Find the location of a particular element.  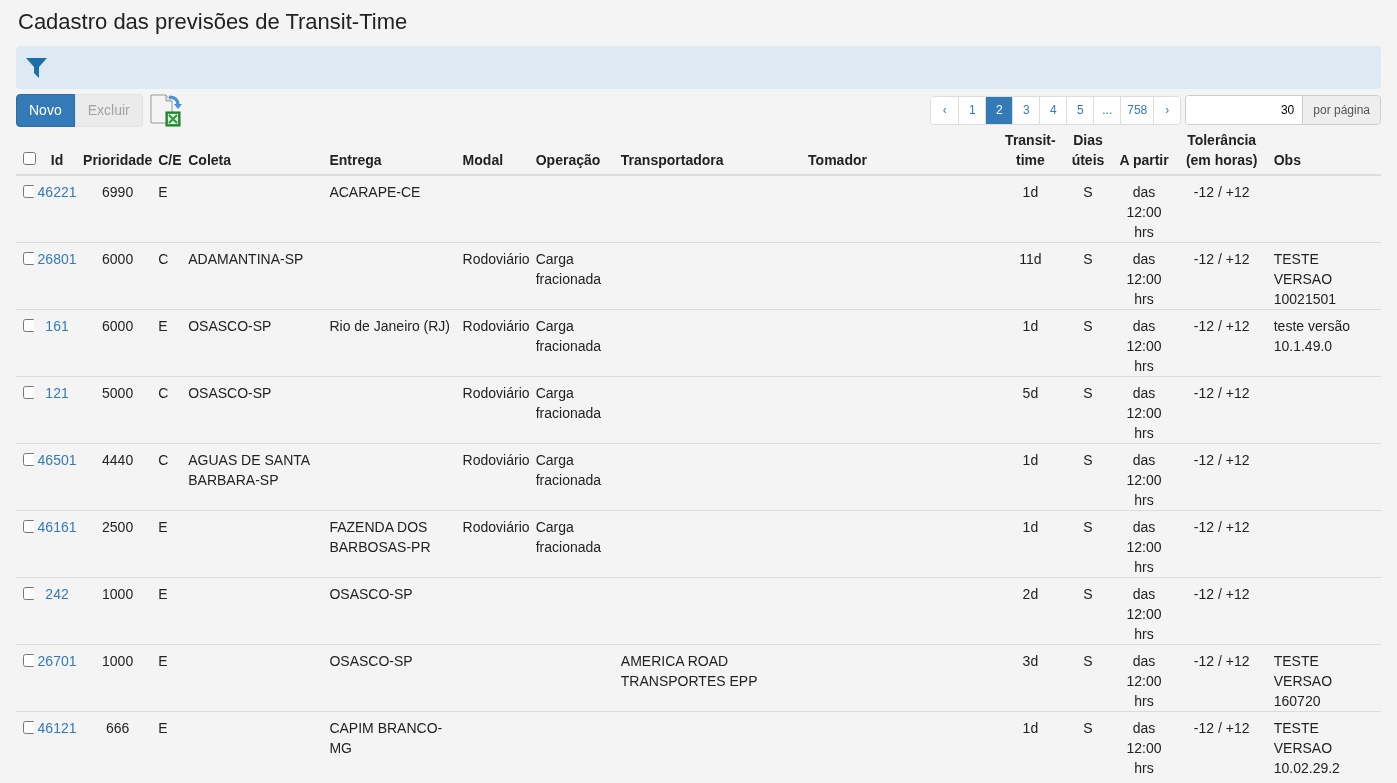

filter-icon is located at coordinates (36, 67).